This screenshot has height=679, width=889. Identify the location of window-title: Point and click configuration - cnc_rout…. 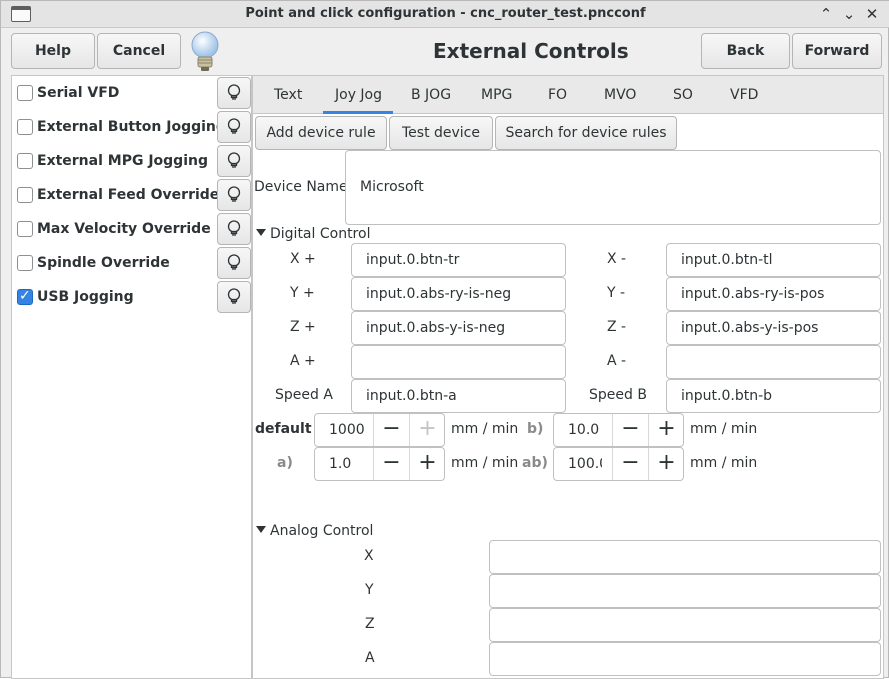
(445, 13).